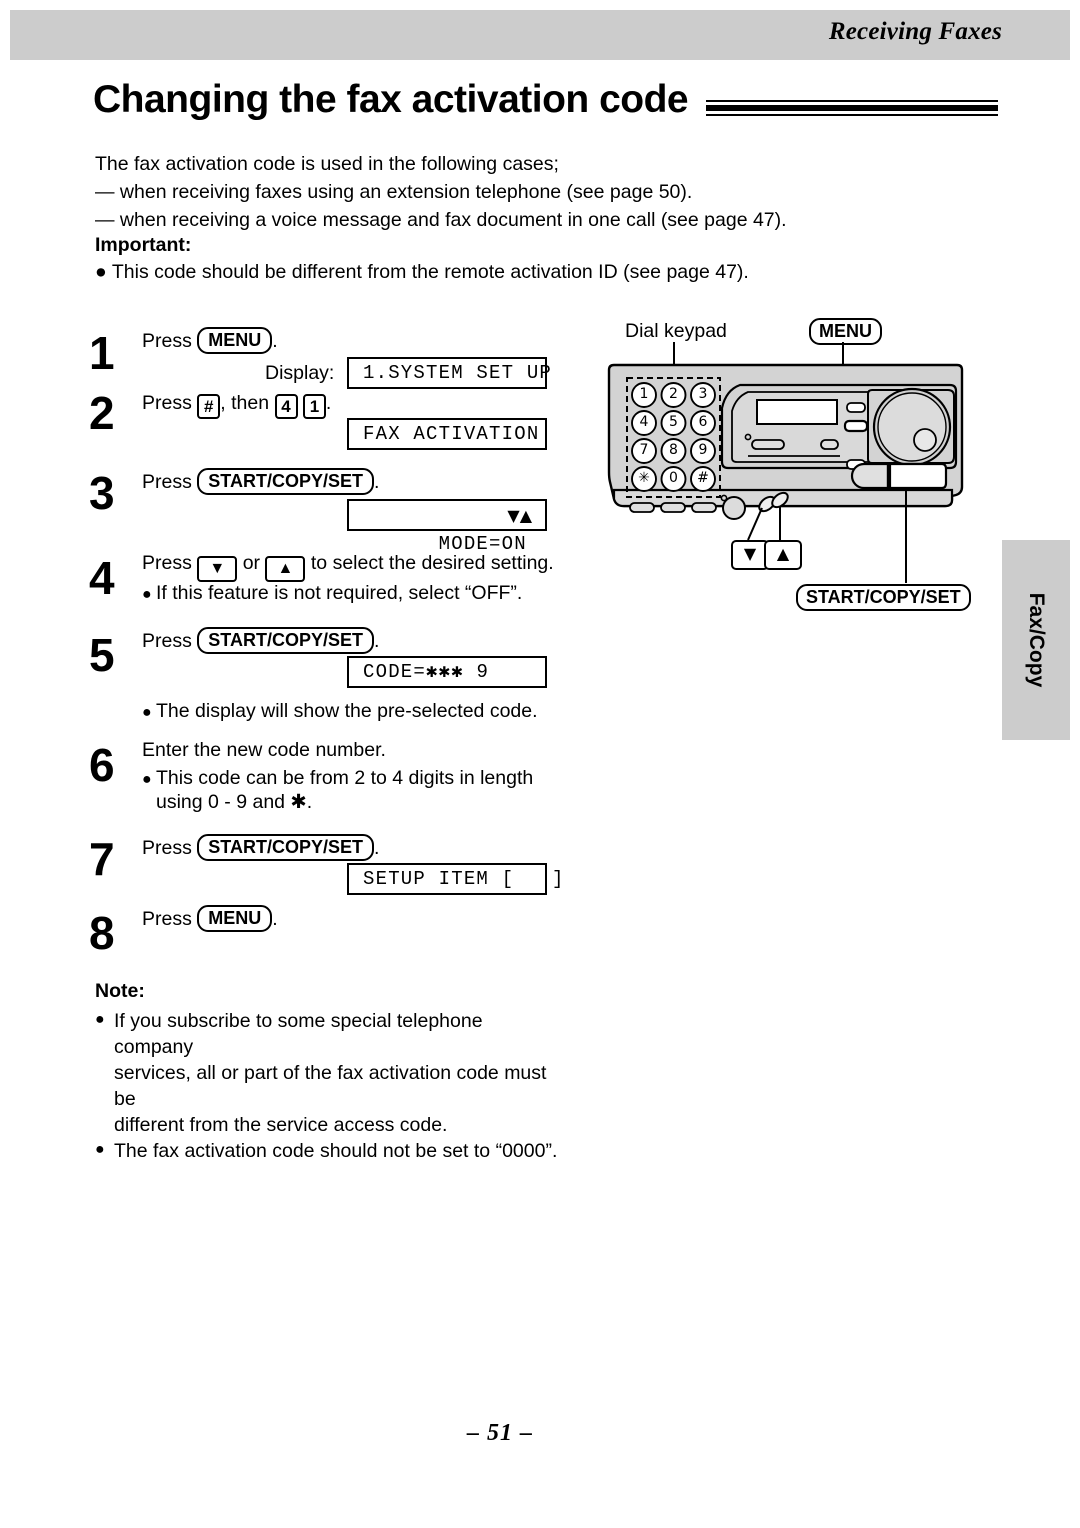  I want to click on keypad-key-1: 1, so click(644, 394).